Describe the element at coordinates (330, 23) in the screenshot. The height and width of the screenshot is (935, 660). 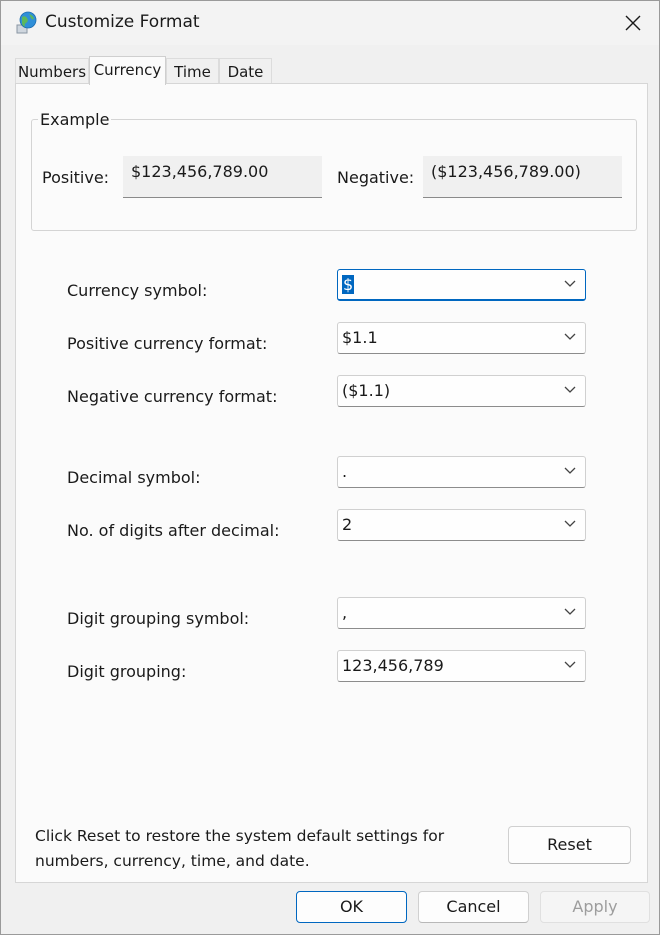
I see `title-bar: Customize Format` at that location.